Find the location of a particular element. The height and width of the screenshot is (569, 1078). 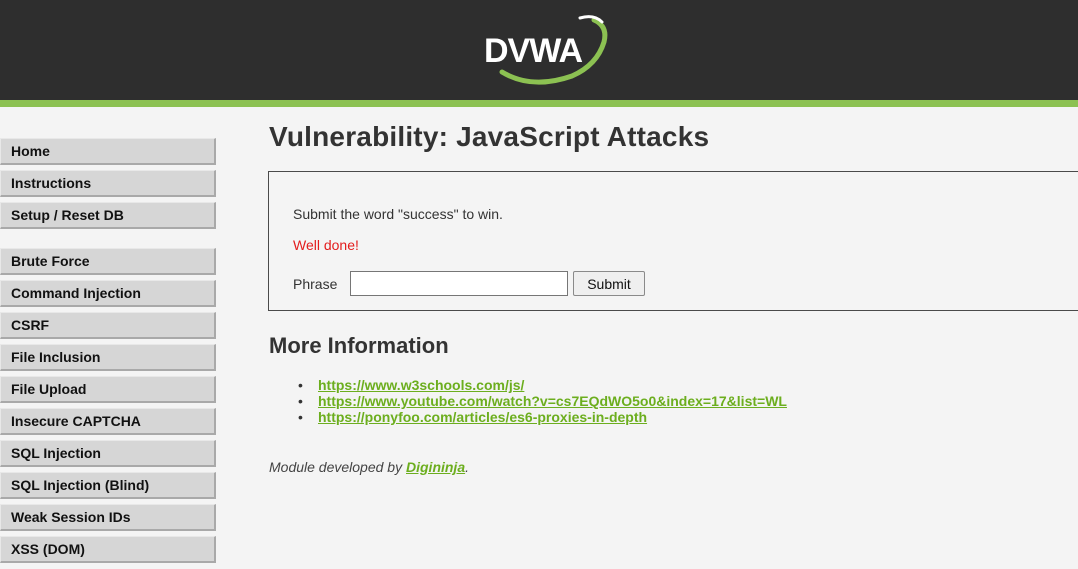

menu-item-instructions: Instructions is located at coordinates (108, 183).